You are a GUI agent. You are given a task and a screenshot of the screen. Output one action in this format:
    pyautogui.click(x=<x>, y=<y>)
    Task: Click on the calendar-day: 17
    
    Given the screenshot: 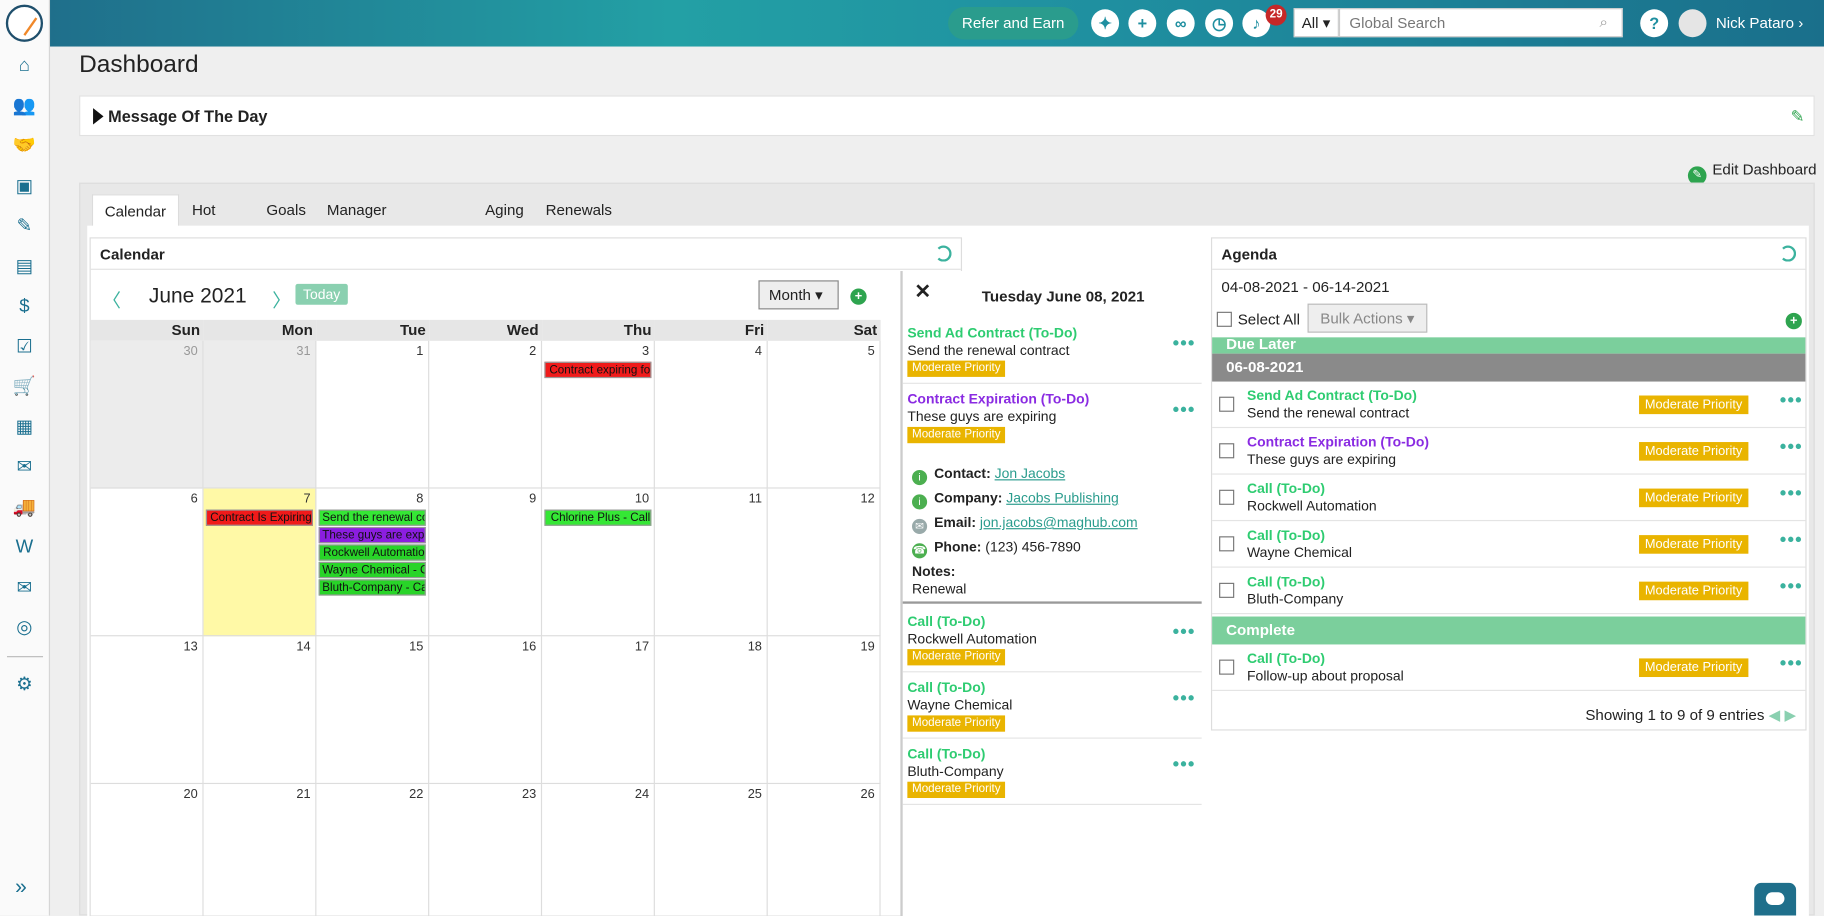 What is the action you would take?
    pyautogui.click(x=598, y=710)
    